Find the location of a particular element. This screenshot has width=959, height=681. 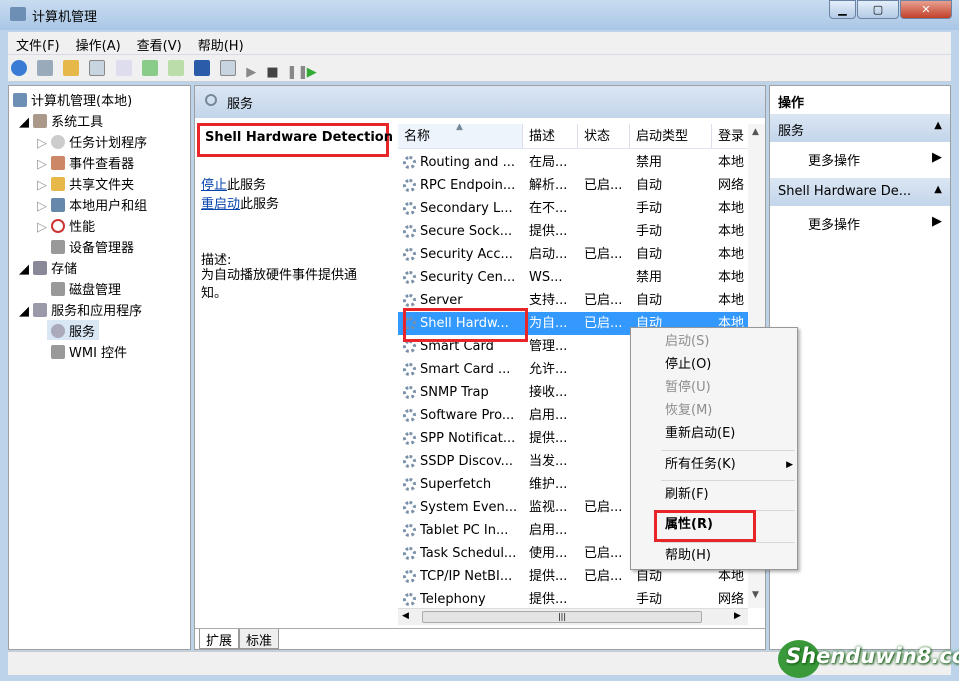

more-actions-selected: 更多操作 ▶ is located at coordinates (860, 222).